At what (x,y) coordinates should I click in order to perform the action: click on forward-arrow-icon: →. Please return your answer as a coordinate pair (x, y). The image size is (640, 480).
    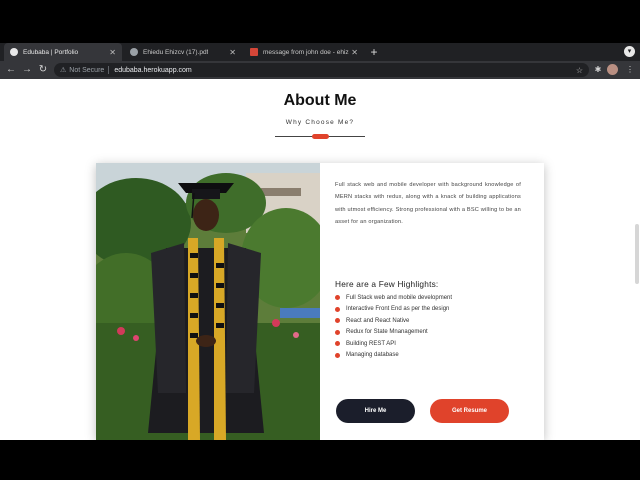
    Looking at the image, I should click on (27, 70).